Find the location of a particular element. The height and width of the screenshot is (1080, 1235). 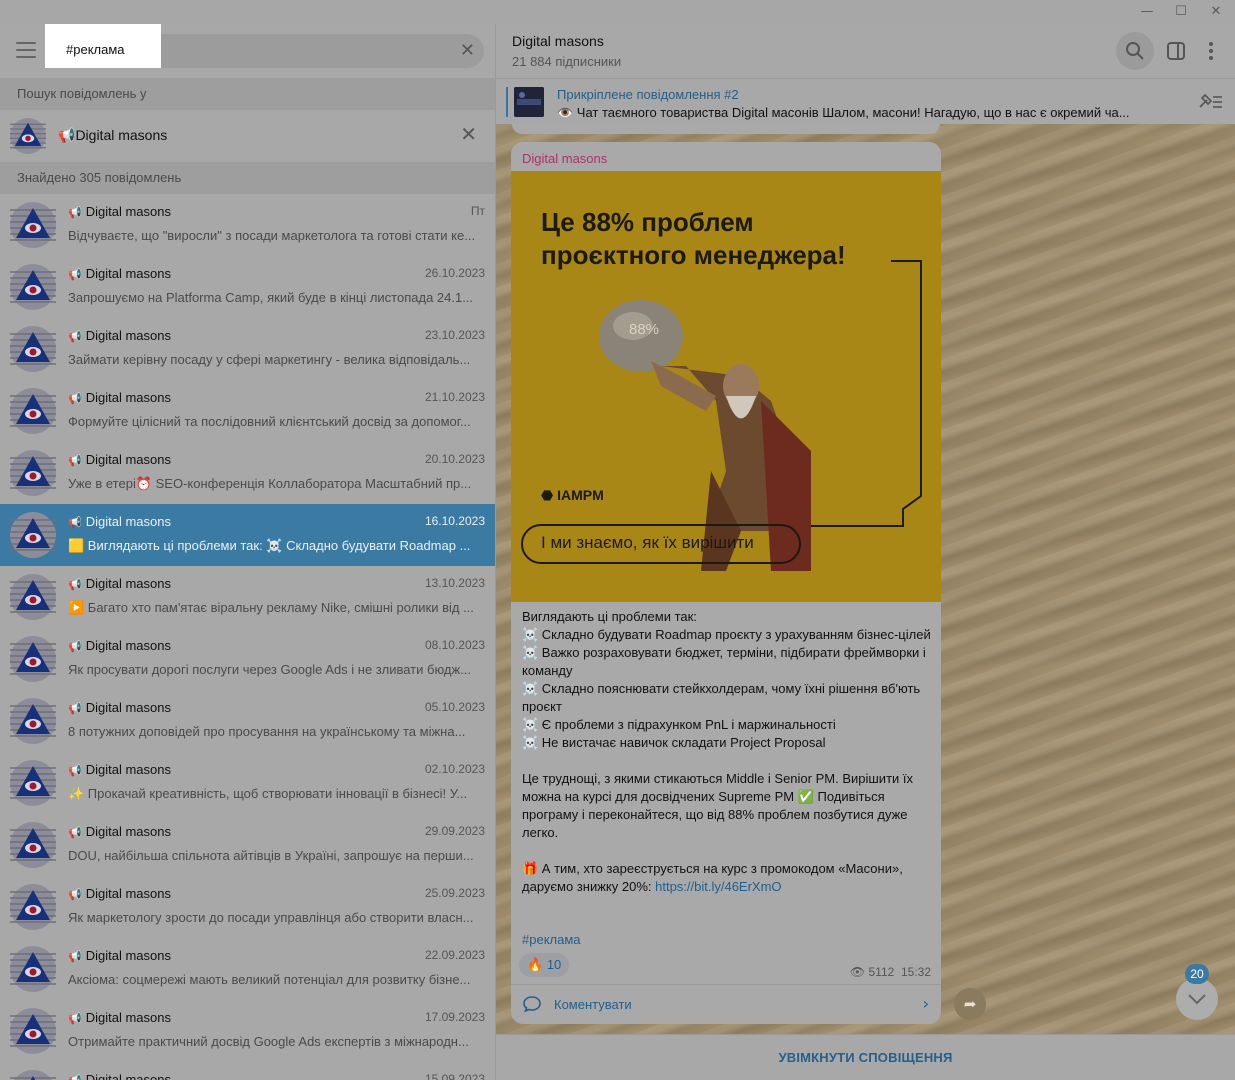

hashtag-link: #реклама is located at coordinates (551, 939).